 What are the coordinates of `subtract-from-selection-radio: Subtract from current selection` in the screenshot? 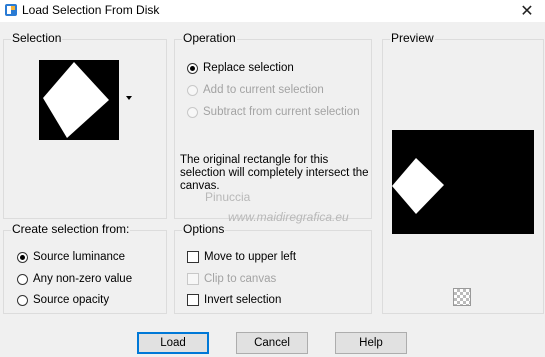 It's located at (273, 112).